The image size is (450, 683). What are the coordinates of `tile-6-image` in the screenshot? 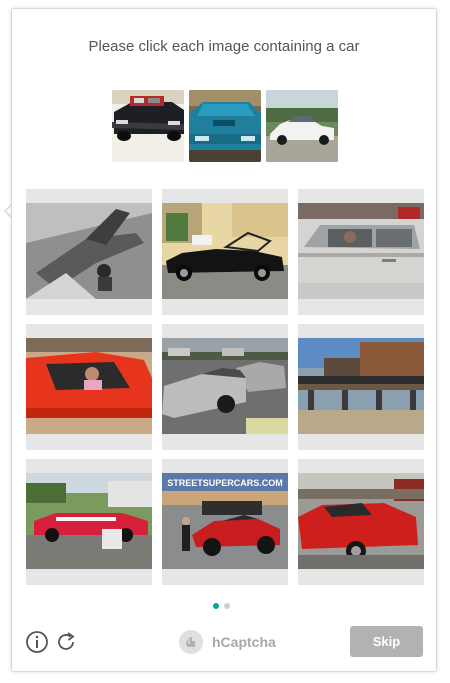 It's located at (361, 386).